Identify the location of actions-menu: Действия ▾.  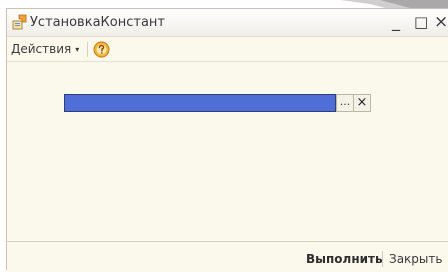
(45, 49).